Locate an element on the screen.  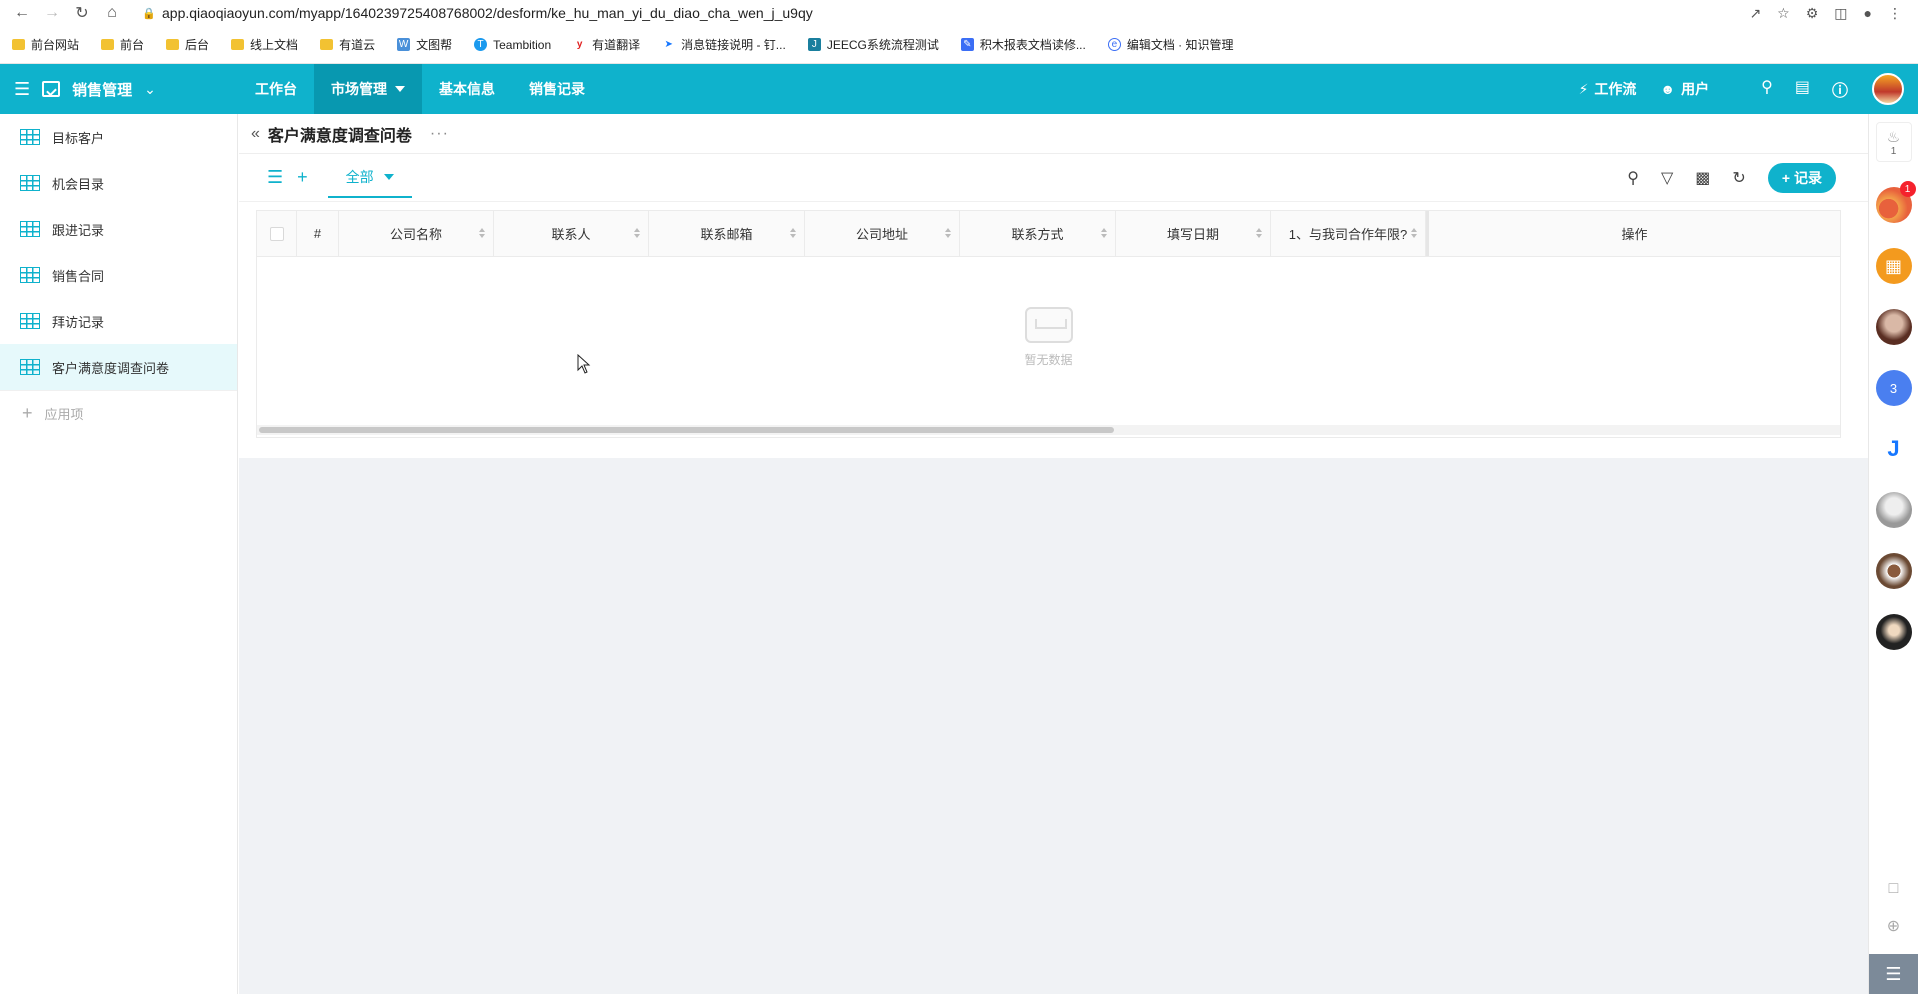
refresh-icon: ↻ is located at coordinates (1738, 178).